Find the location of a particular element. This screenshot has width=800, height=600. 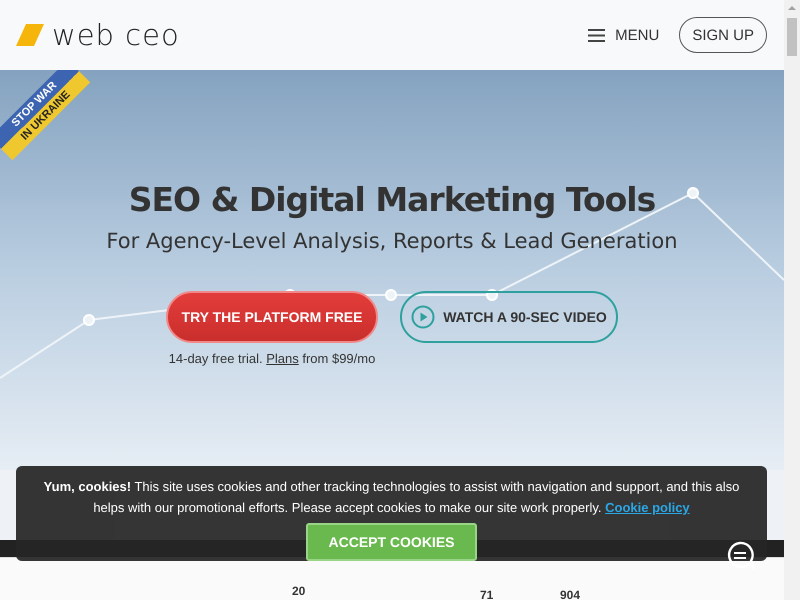

trial-note: 14-day free trial. Plans from $99/mo is located at coordinates (272, 358).